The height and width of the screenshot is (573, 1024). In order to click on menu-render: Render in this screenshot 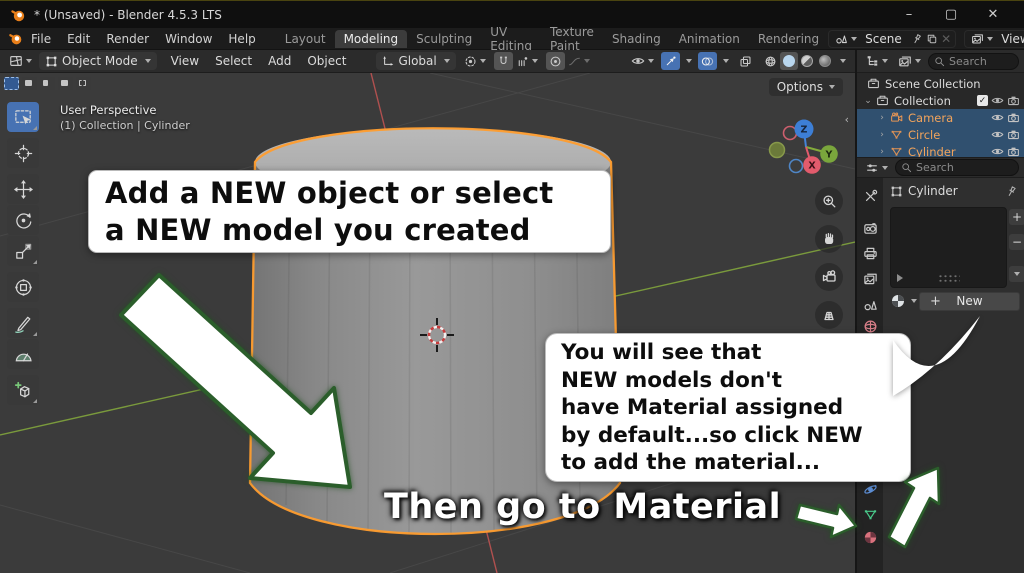, I will do `click(127, 39)`.